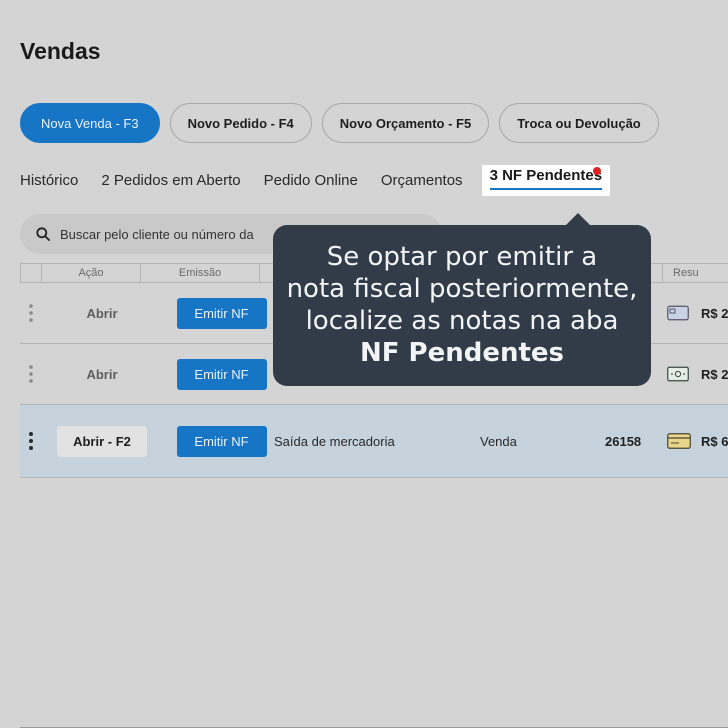  Describe the element at coordinates (60, 51) in the screenshot. I see `page-title: Vendas` at that location.